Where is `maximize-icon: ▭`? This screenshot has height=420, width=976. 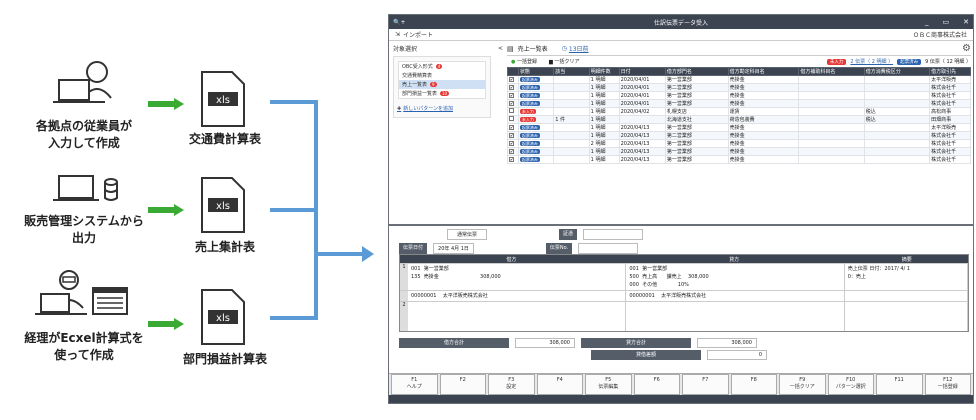
maximize-icon: ▭ is located at coordinates (946, 22).